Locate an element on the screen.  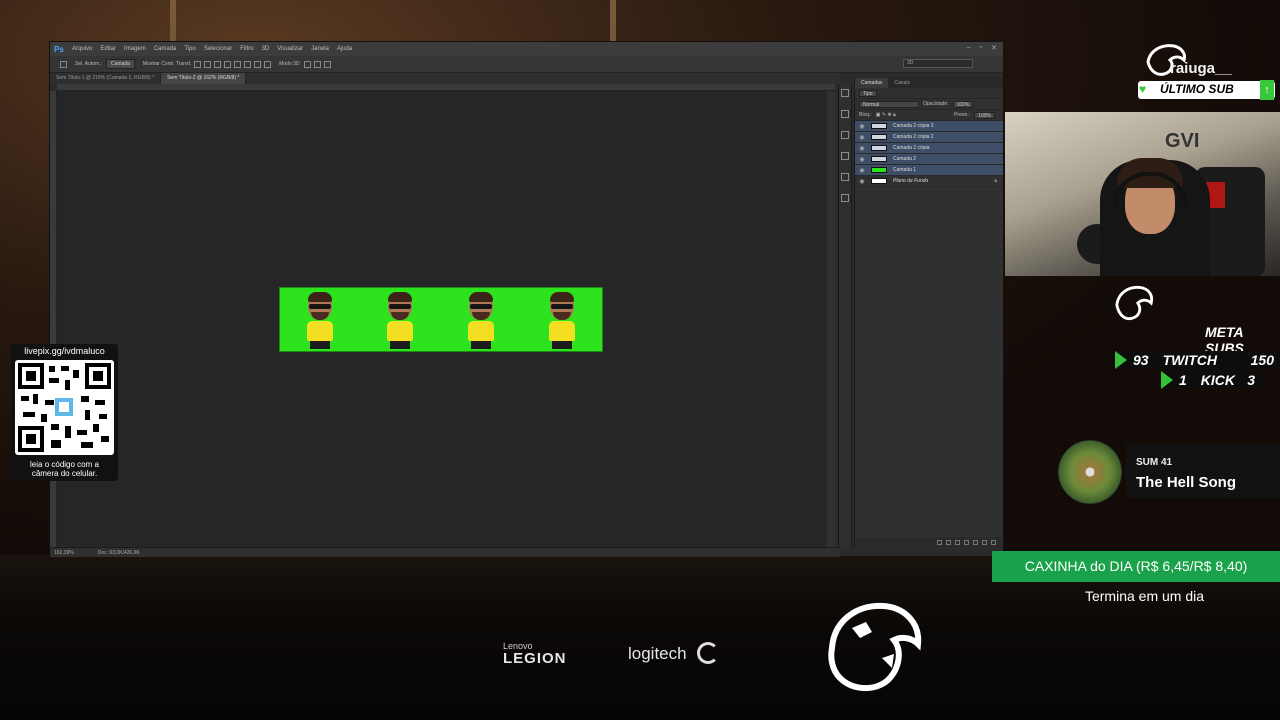
menu-editar: Editar is located at coordinates (108, 49).